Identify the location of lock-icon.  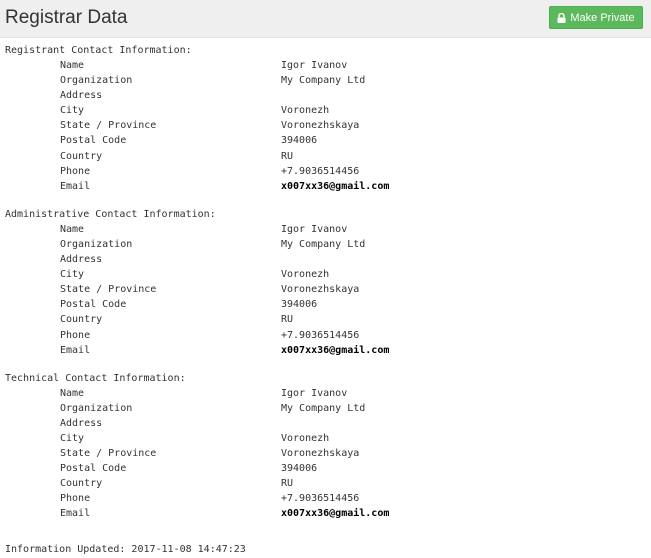
(561, 17).